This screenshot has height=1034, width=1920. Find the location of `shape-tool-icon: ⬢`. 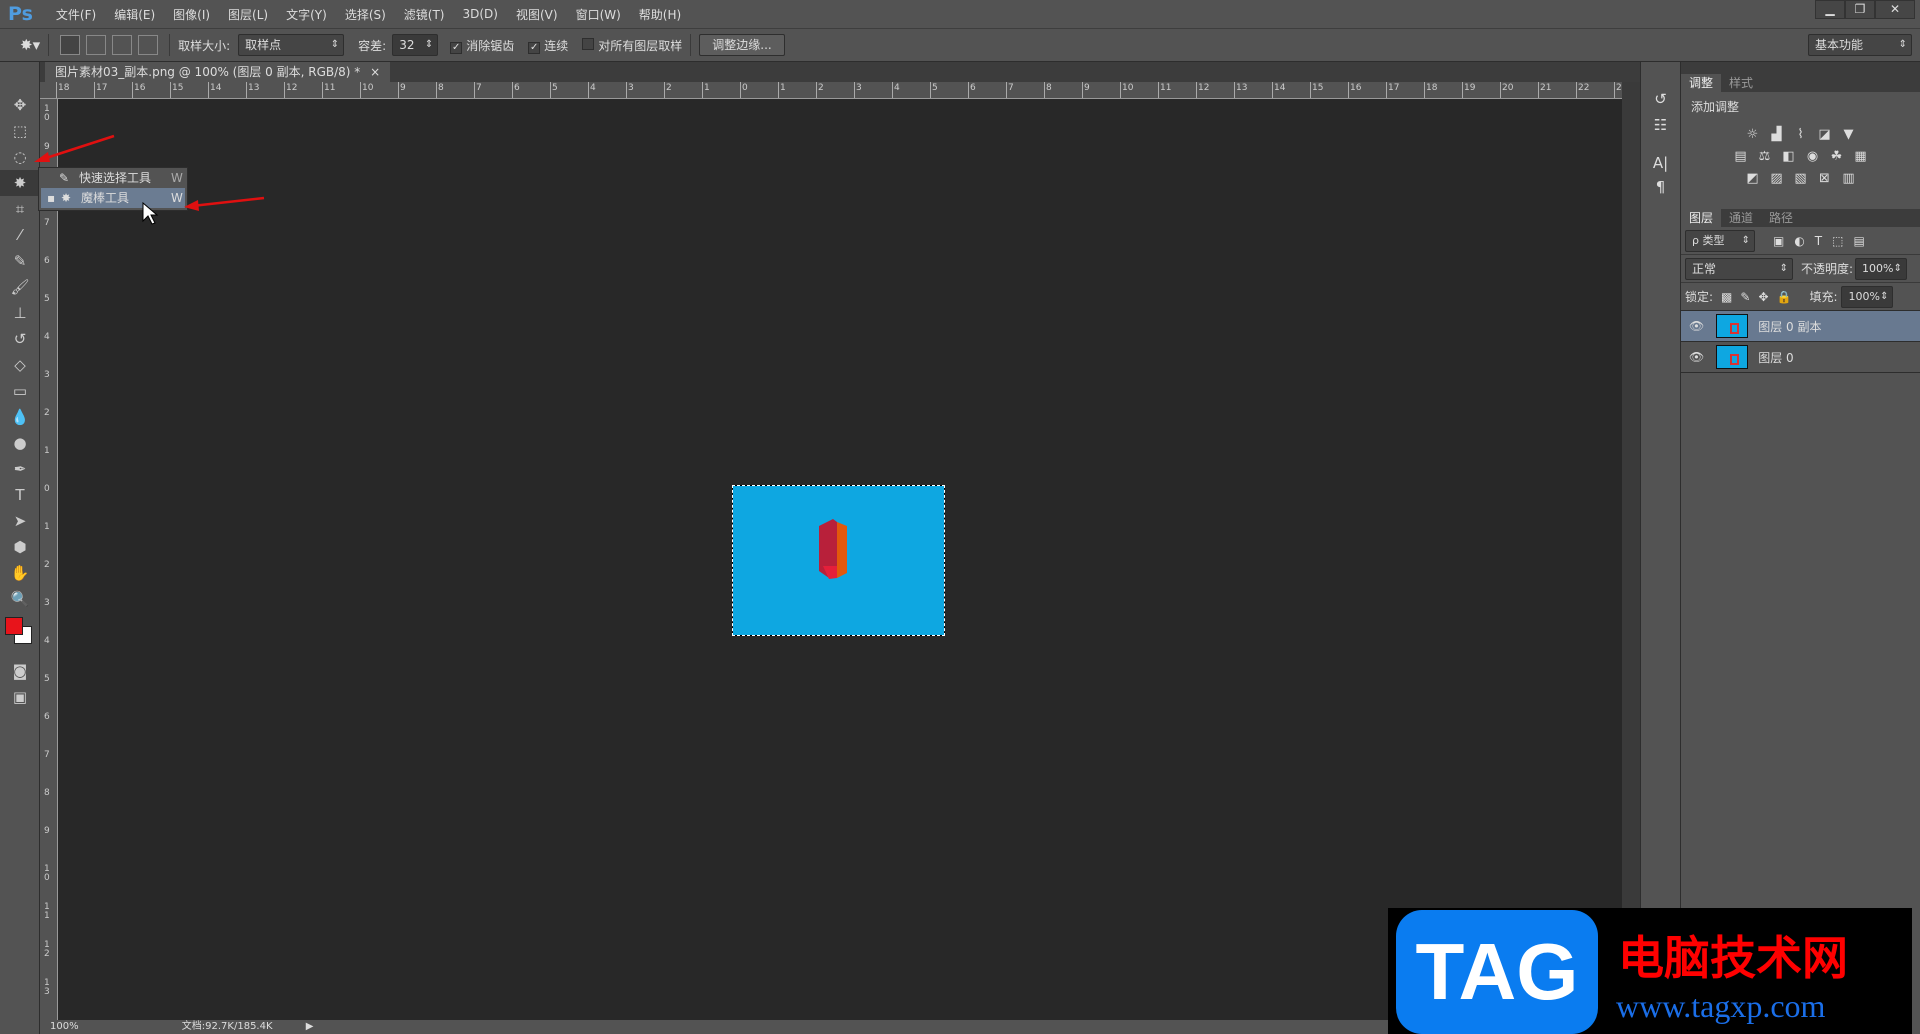

shape-tool-icon: ⬢ is located at coordinates (20, 547).